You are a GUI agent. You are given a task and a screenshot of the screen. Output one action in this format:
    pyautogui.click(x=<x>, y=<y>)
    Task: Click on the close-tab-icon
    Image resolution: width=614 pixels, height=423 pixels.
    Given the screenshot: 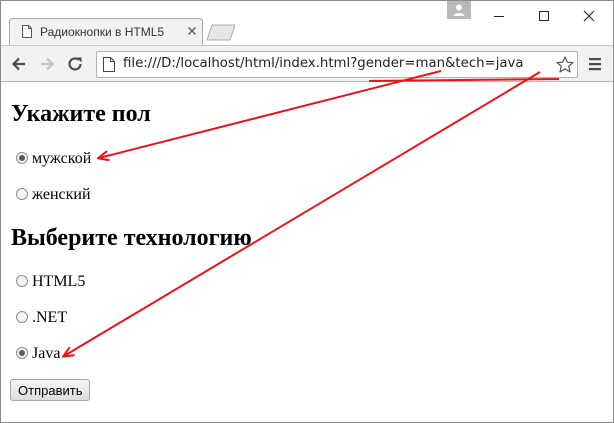 What is the action you would take?
    pyautogui.click(x=192, y=31)
    